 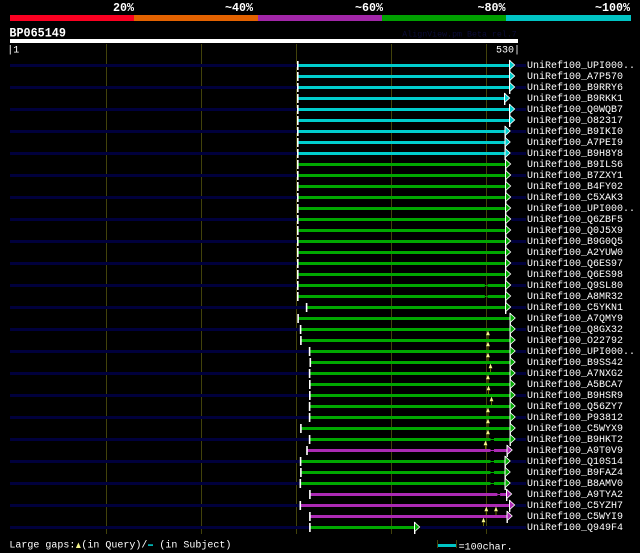 I want to click on svg-text: BP065149, so click(x=37, y=34).